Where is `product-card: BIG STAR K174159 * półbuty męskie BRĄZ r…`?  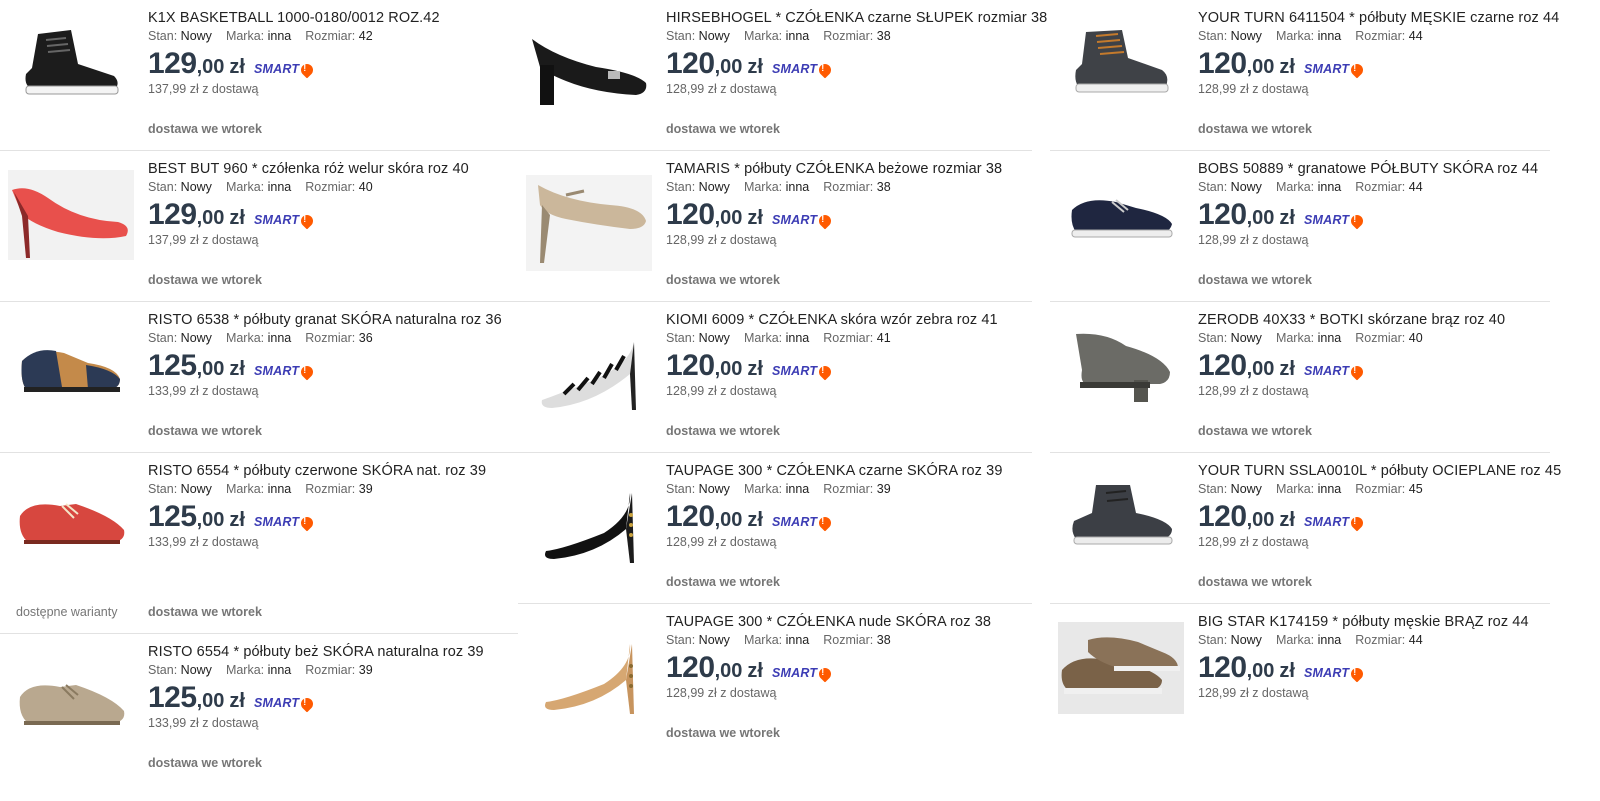
product-card: BIG STAR K174159 * półbuty męskie BRĄZ r… is located at coordinates (1300, 679).